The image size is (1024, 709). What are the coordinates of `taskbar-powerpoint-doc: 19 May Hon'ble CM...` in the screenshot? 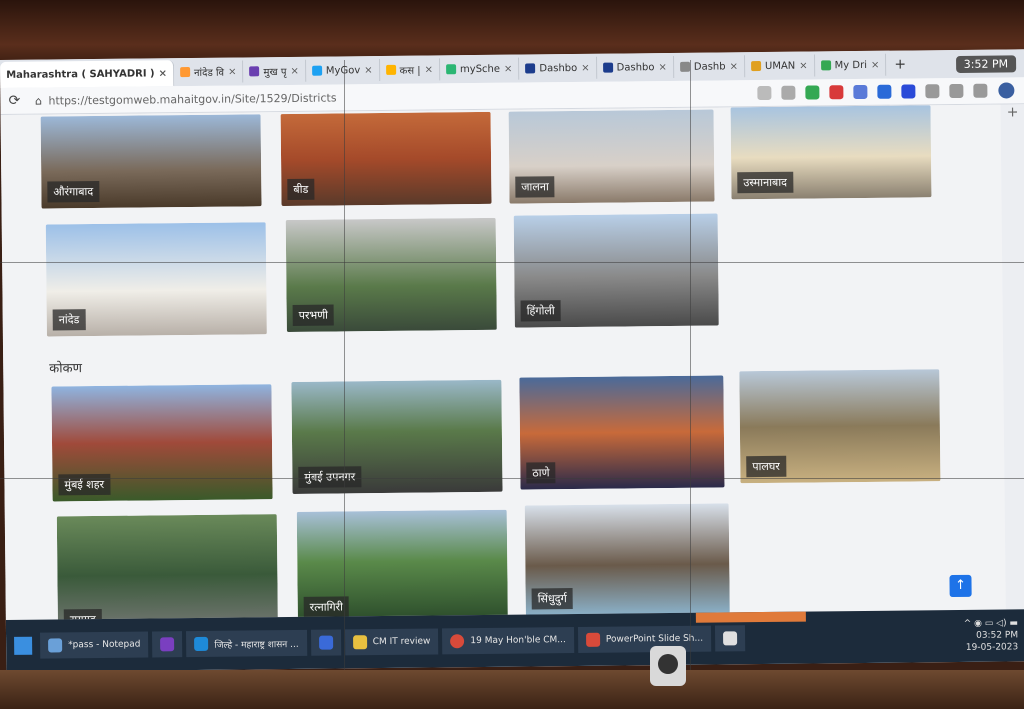 It's located at (508, 641).